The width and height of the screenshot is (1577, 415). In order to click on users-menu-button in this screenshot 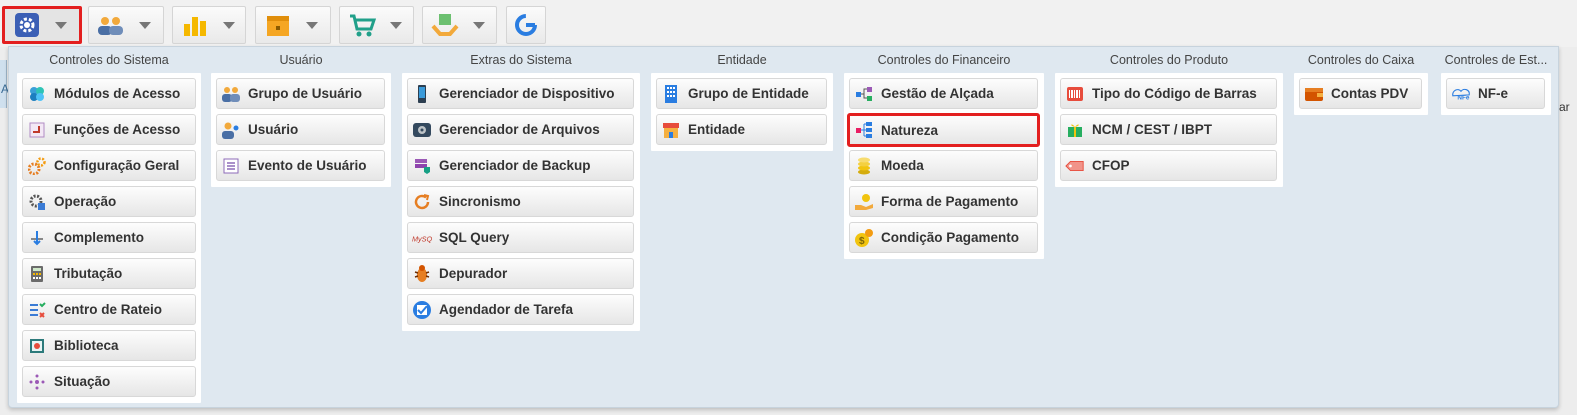, I will do `click(126, 25)`.